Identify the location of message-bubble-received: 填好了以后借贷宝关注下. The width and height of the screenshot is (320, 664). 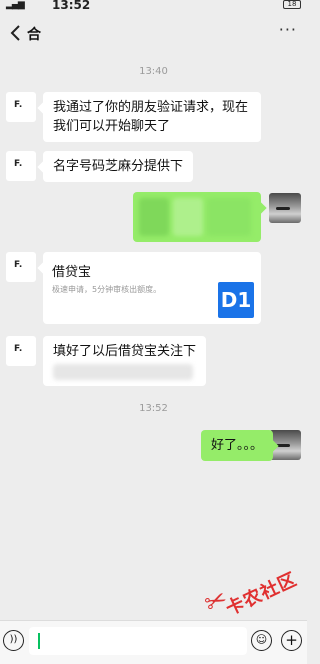
(124, 361).